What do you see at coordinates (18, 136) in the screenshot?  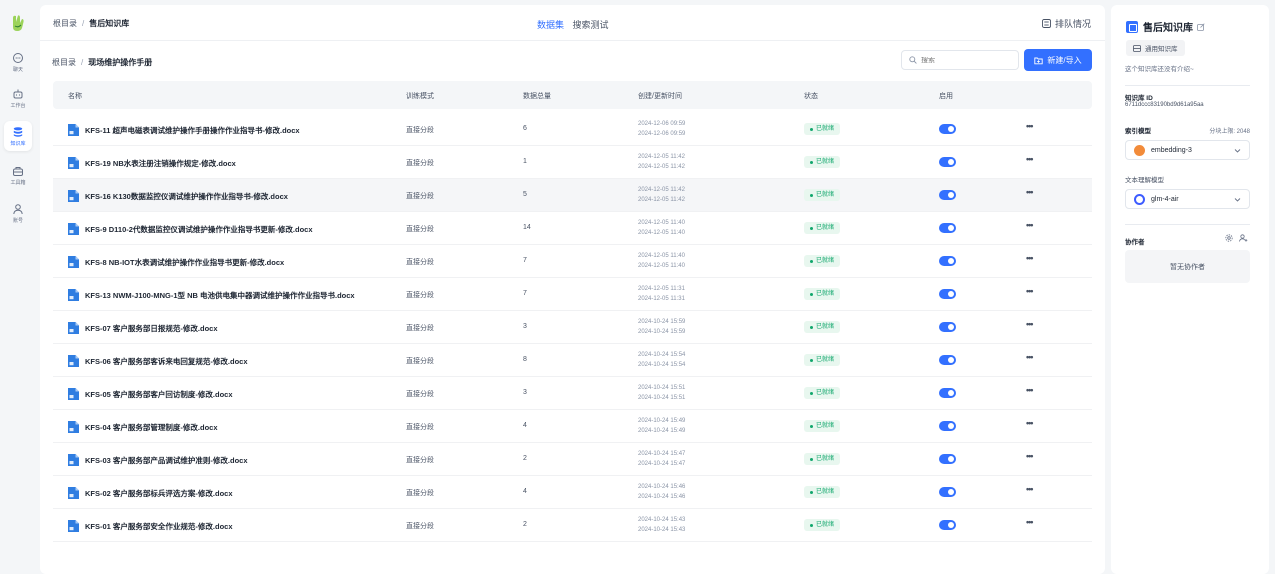 I see `nav-item-knowledge-base: 知识库` at bounding box center [18, 136].